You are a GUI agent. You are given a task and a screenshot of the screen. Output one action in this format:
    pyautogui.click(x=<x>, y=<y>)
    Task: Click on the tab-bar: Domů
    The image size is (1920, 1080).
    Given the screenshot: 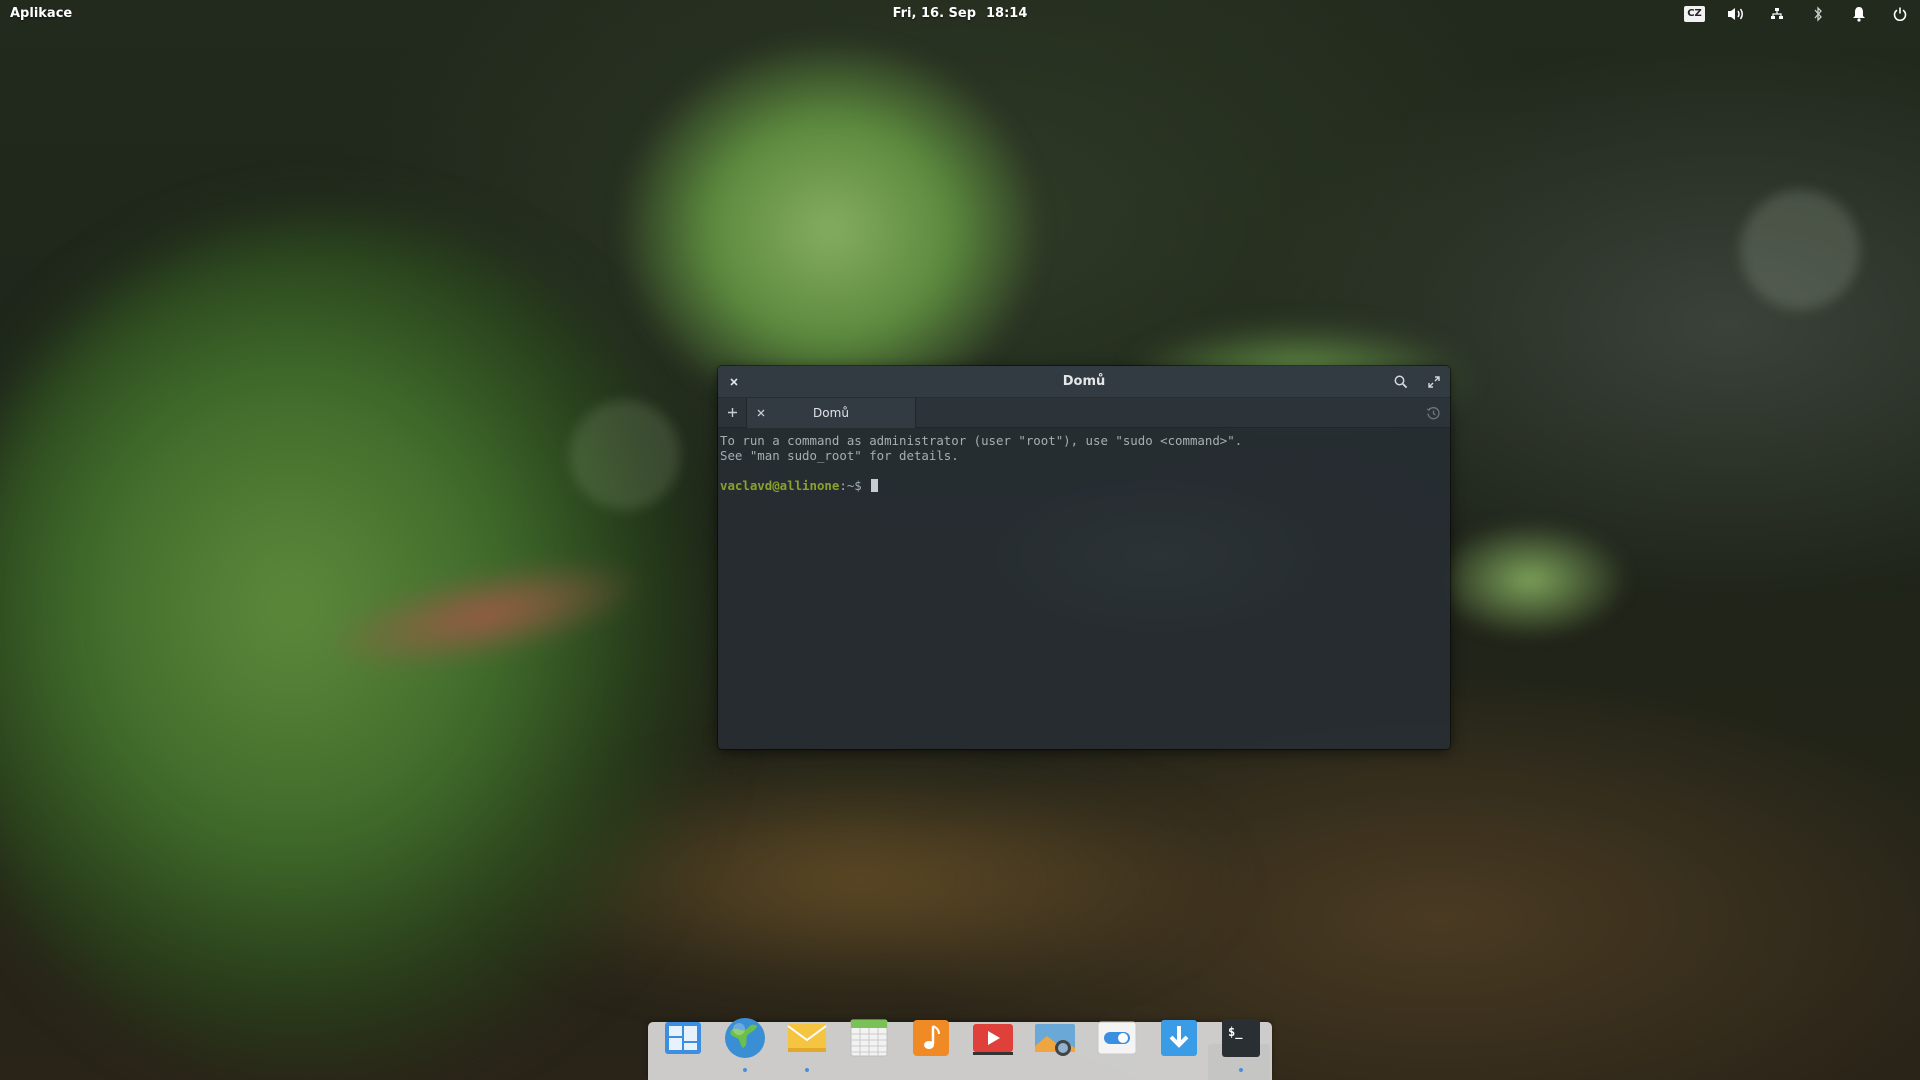 What is the action you would take?
    pyautogui.click(x=1084, y=413)
    